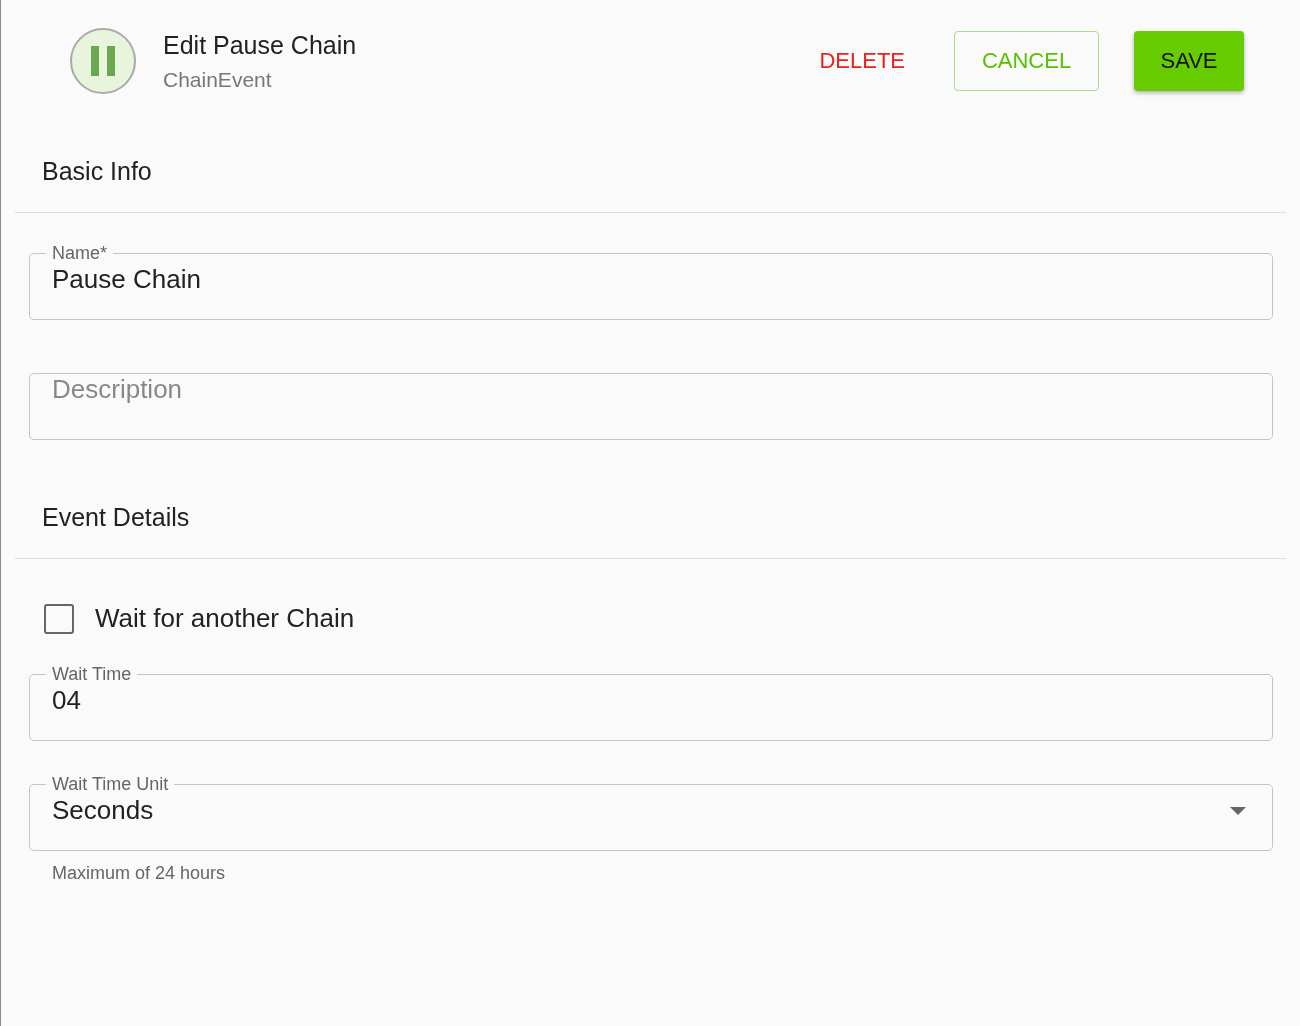 This screenshot has height=1026, width=1300. What do you see at coordinates (260, 45) in the screenshot?
I see `dialog-title: Edit Pause Chain` at bounding box center [260, 45].